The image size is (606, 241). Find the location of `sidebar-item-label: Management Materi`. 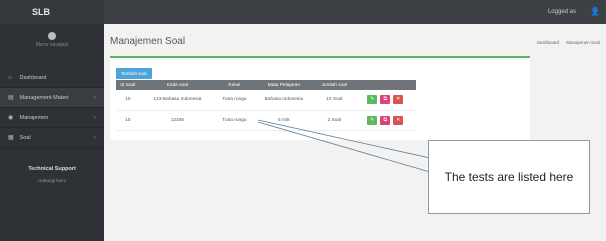

sidebar-item-label: Management Materi is located at coordinates (44, 98).